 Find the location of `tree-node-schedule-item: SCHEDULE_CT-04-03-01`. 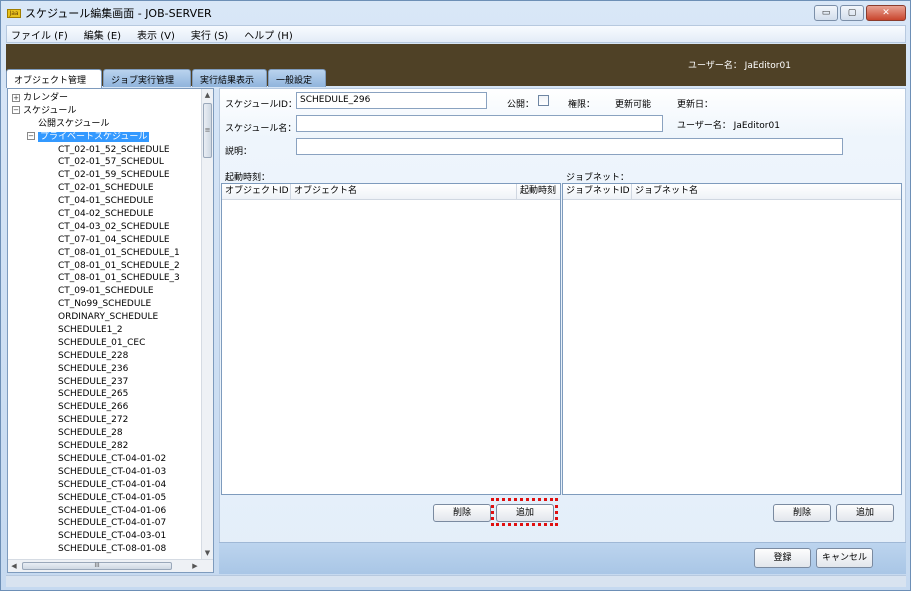

tree-node-schedule-item: SCHEDULE_CT-04-03-01 is located at coordinates (107, 536).